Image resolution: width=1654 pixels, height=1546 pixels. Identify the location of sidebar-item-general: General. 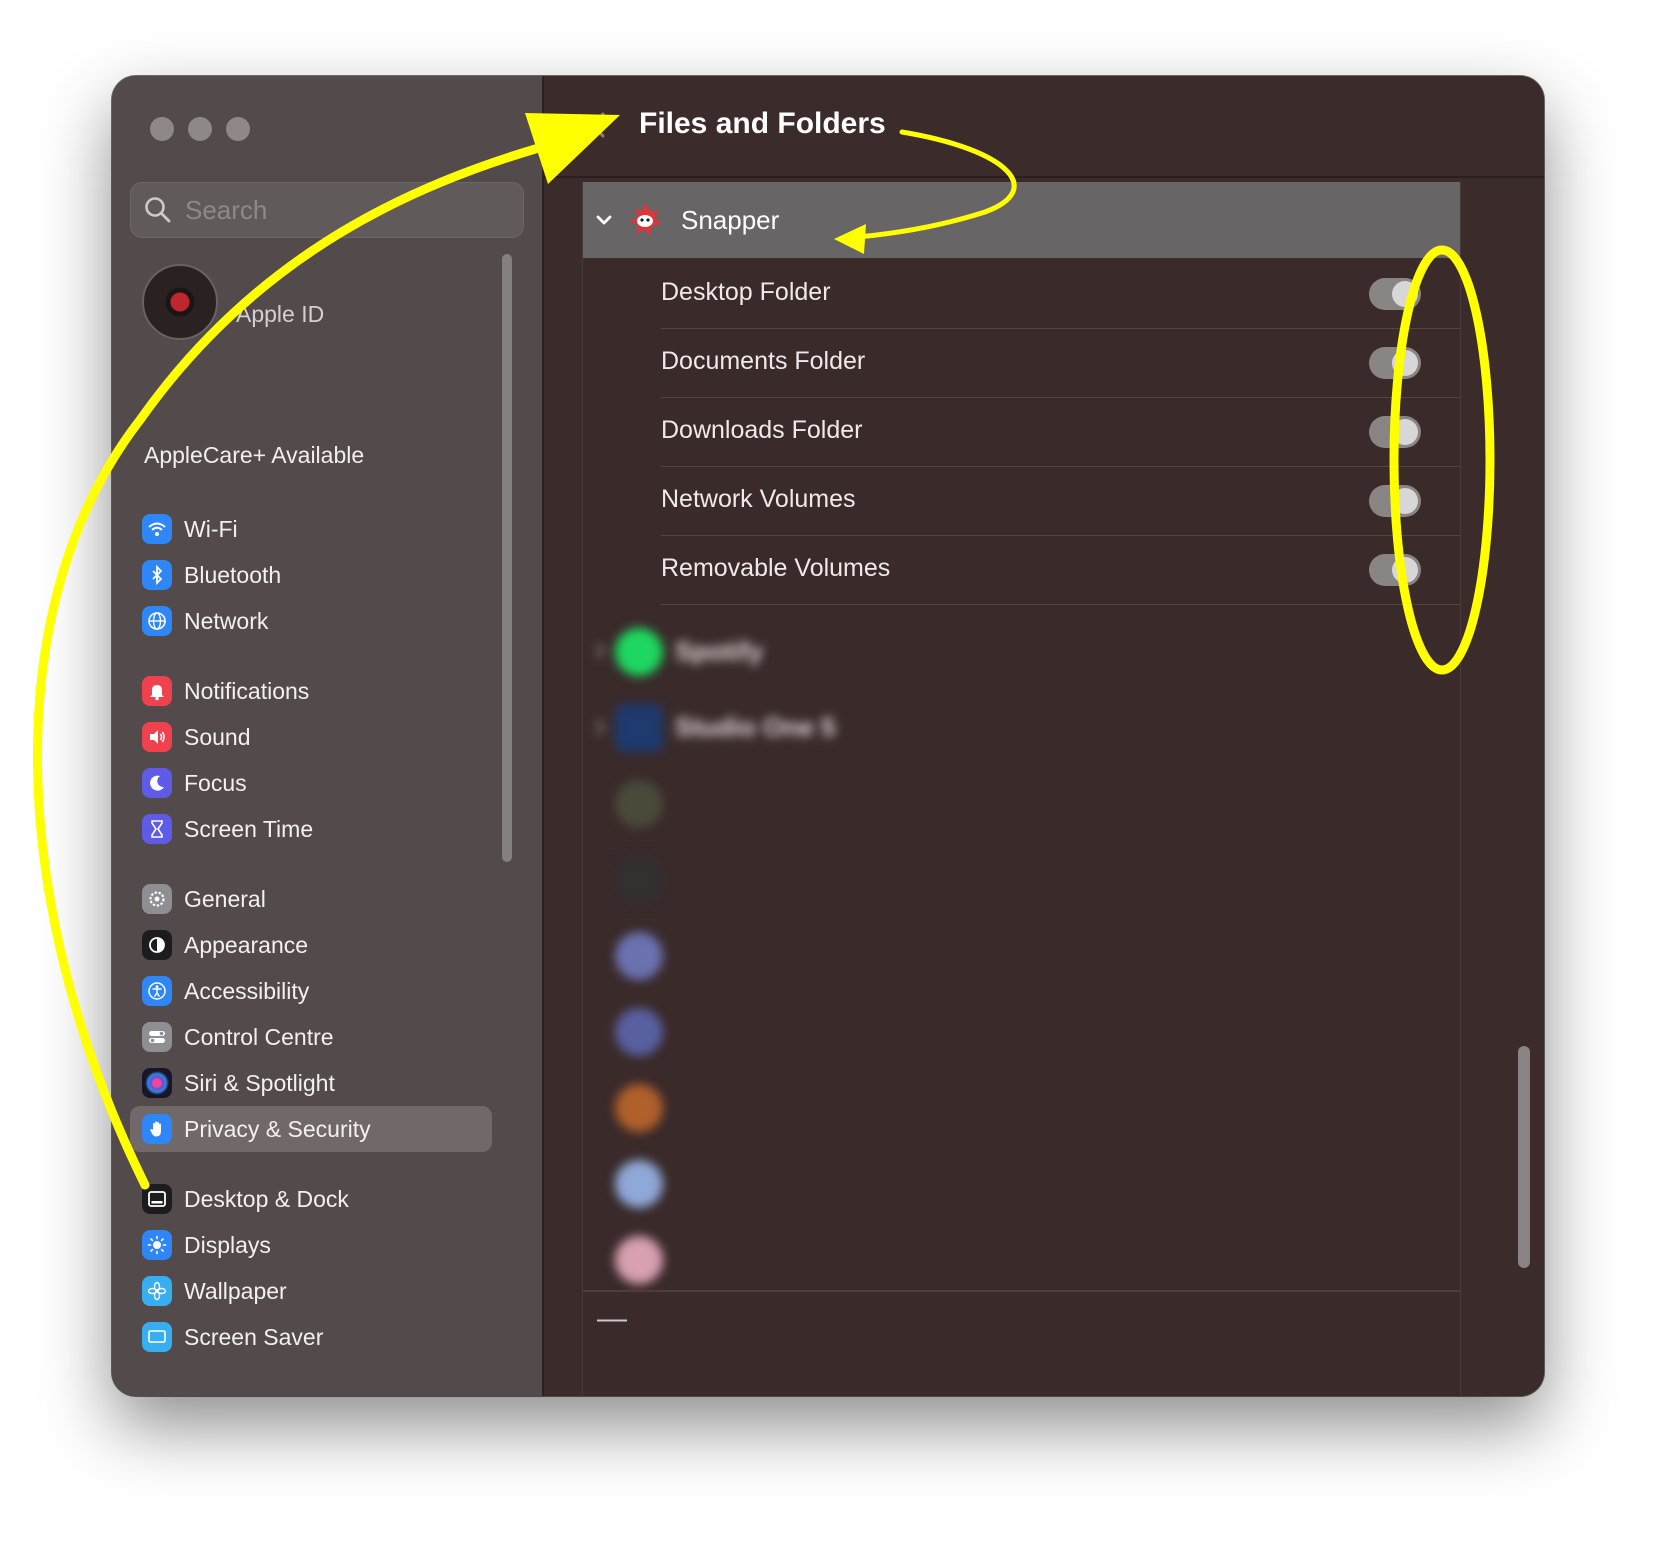
(311, 899).